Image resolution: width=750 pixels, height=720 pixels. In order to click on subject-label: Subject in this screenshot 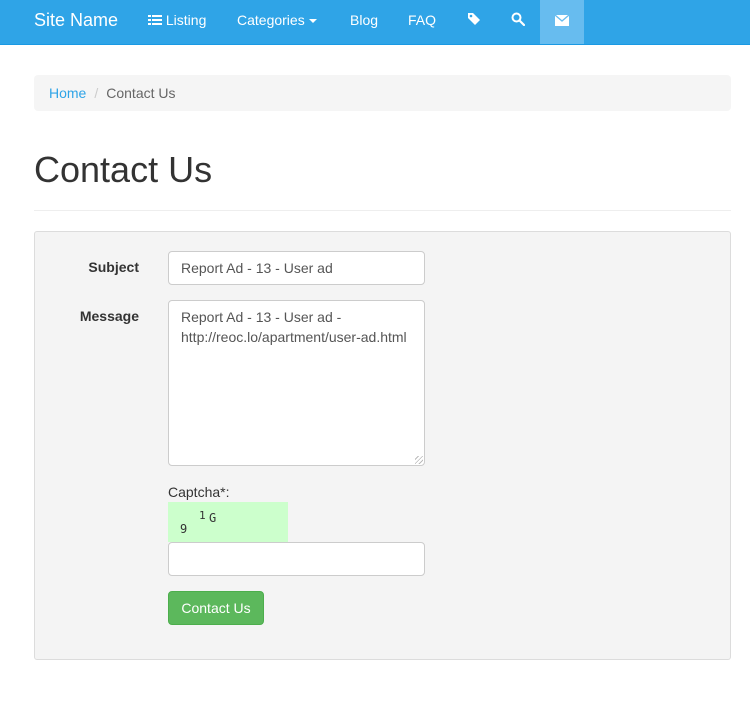, I will do `click(113, 267)`.